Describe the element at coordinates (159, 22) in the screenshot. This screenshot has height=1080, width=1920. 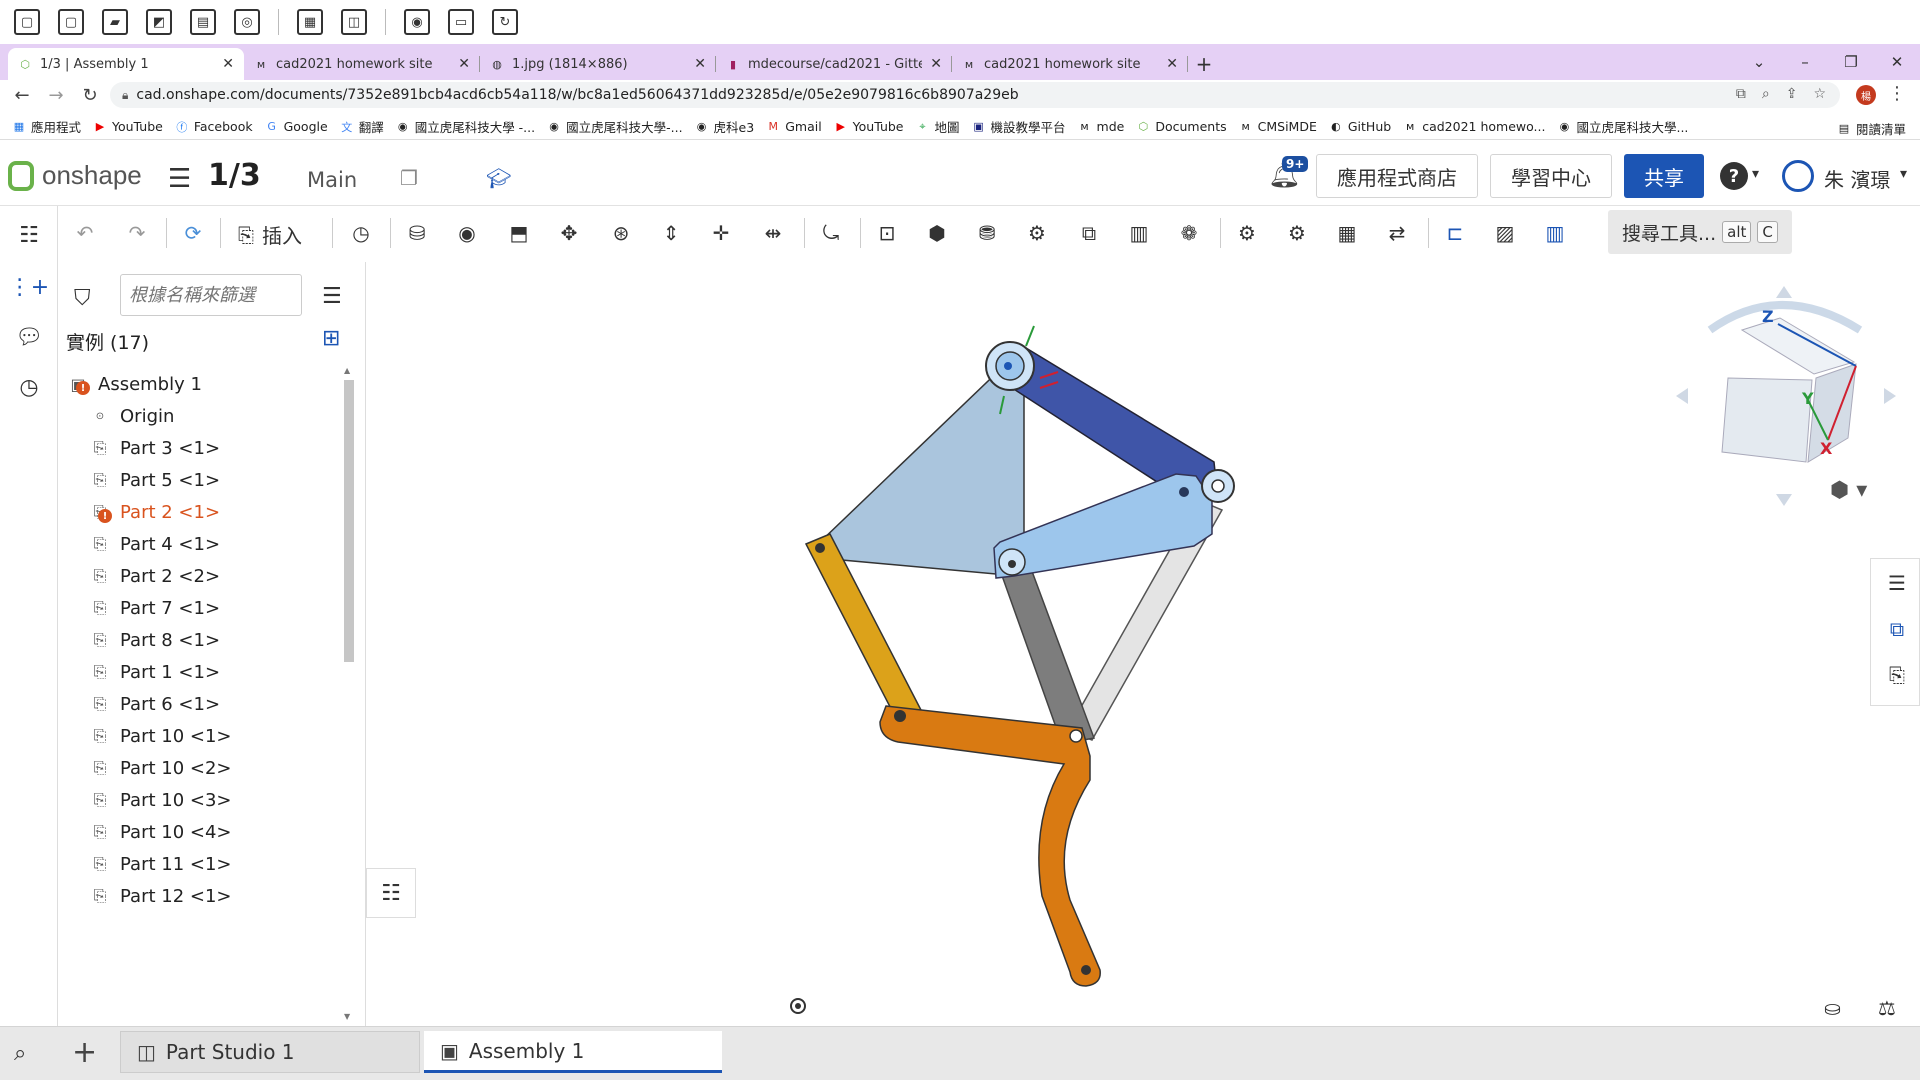
I see `shell-shape-icon: ◩` at that location.